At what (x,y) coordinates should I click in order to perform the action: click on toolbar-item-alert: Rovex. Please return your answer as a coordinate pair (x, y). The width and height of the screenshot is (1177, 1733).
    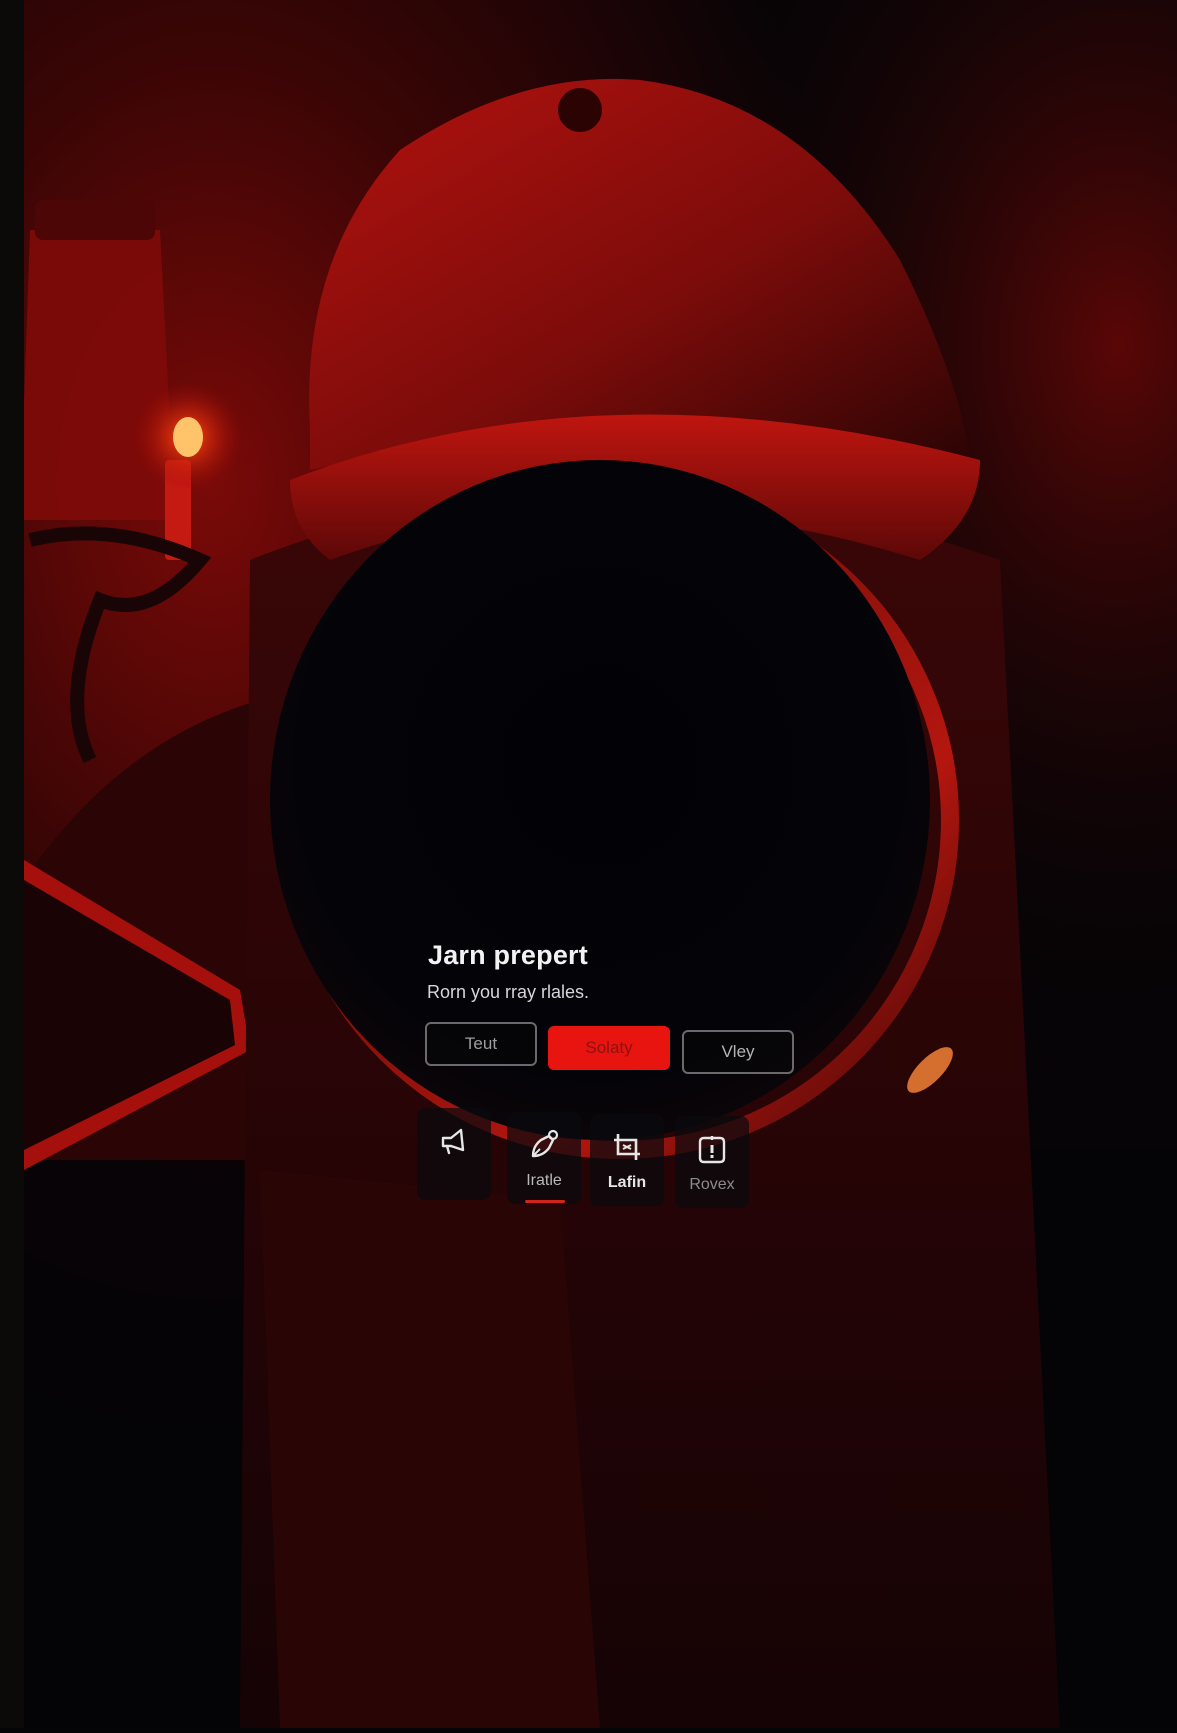
    Looking at the image, I should click on (712, 1162).